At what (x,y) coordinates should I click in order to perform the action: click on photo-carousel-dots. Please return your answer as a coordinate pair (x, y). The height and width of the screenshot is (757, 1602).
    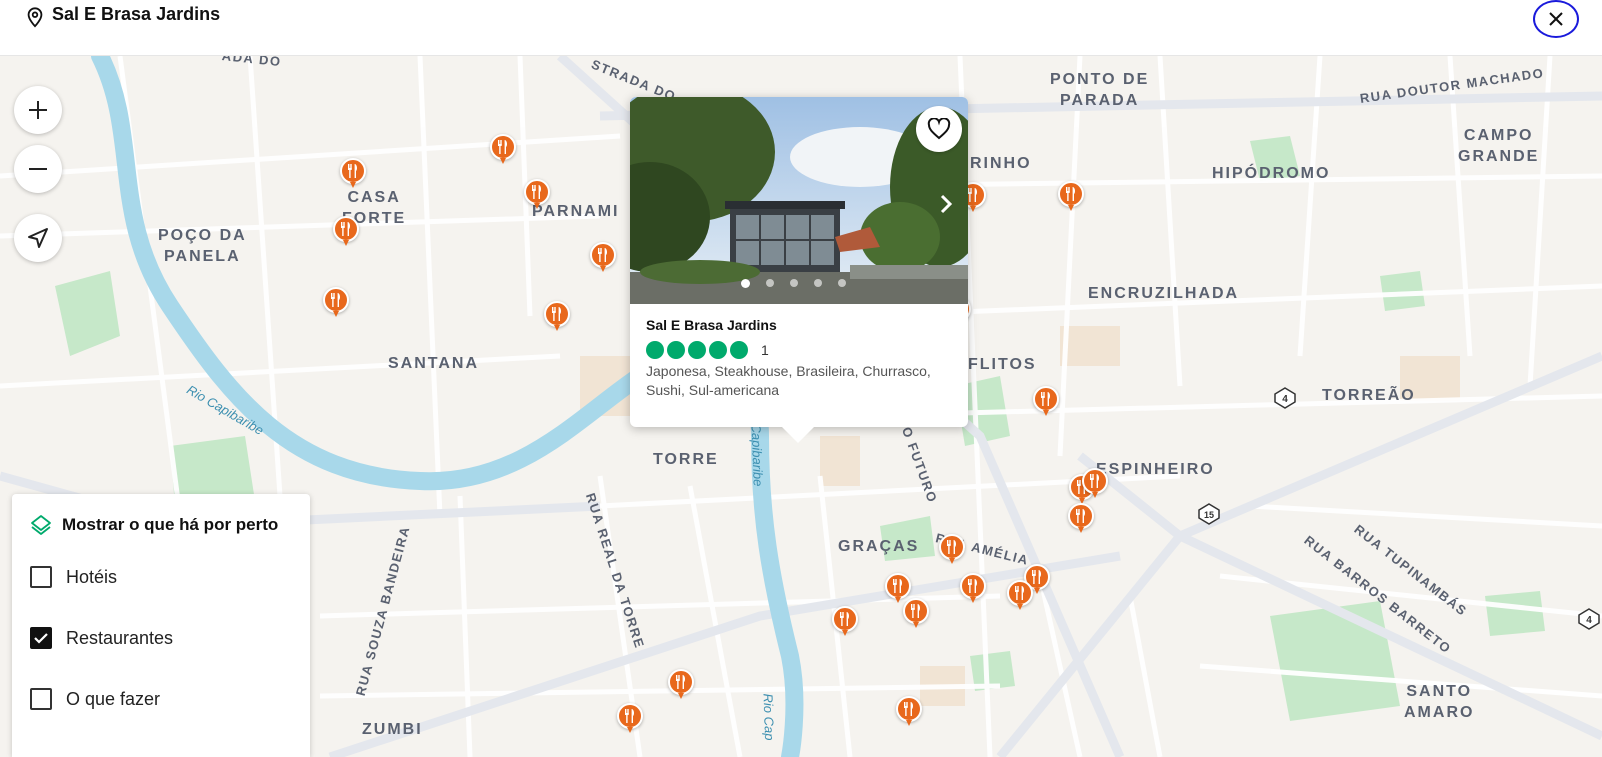
    Looking at the image, I should click on (793, 283).